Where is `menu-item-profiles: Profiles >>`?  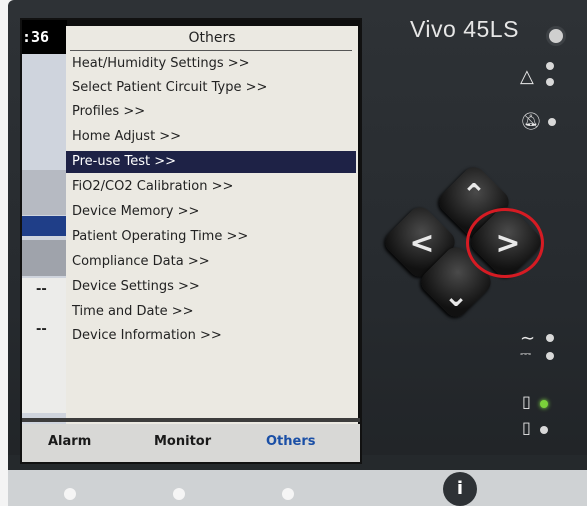 menu-item-profiles: Profiles >> is located at coordinates (108, 112).